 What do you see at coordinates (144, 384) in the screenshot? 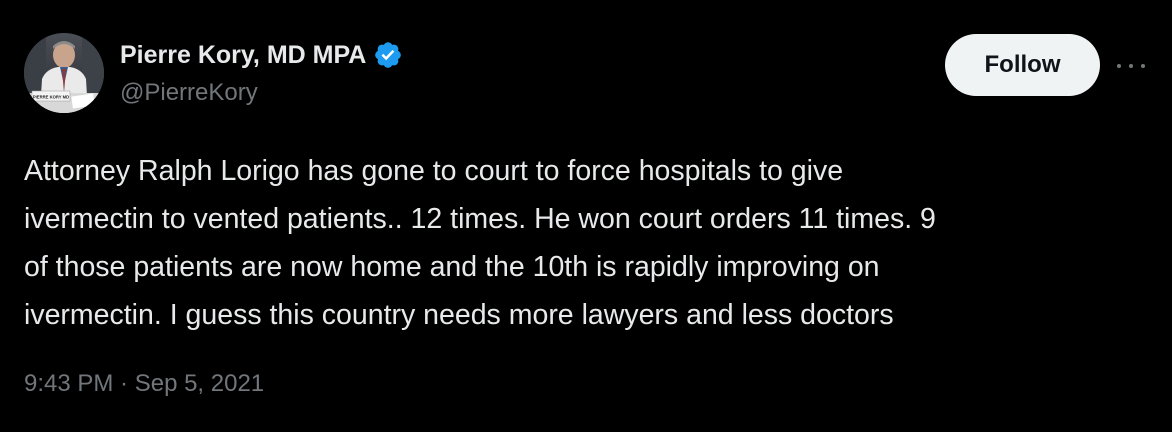
I see `tweet-timestamp: 9:43 PM · Sep 5, 2021` at bounding box center [144, 384].